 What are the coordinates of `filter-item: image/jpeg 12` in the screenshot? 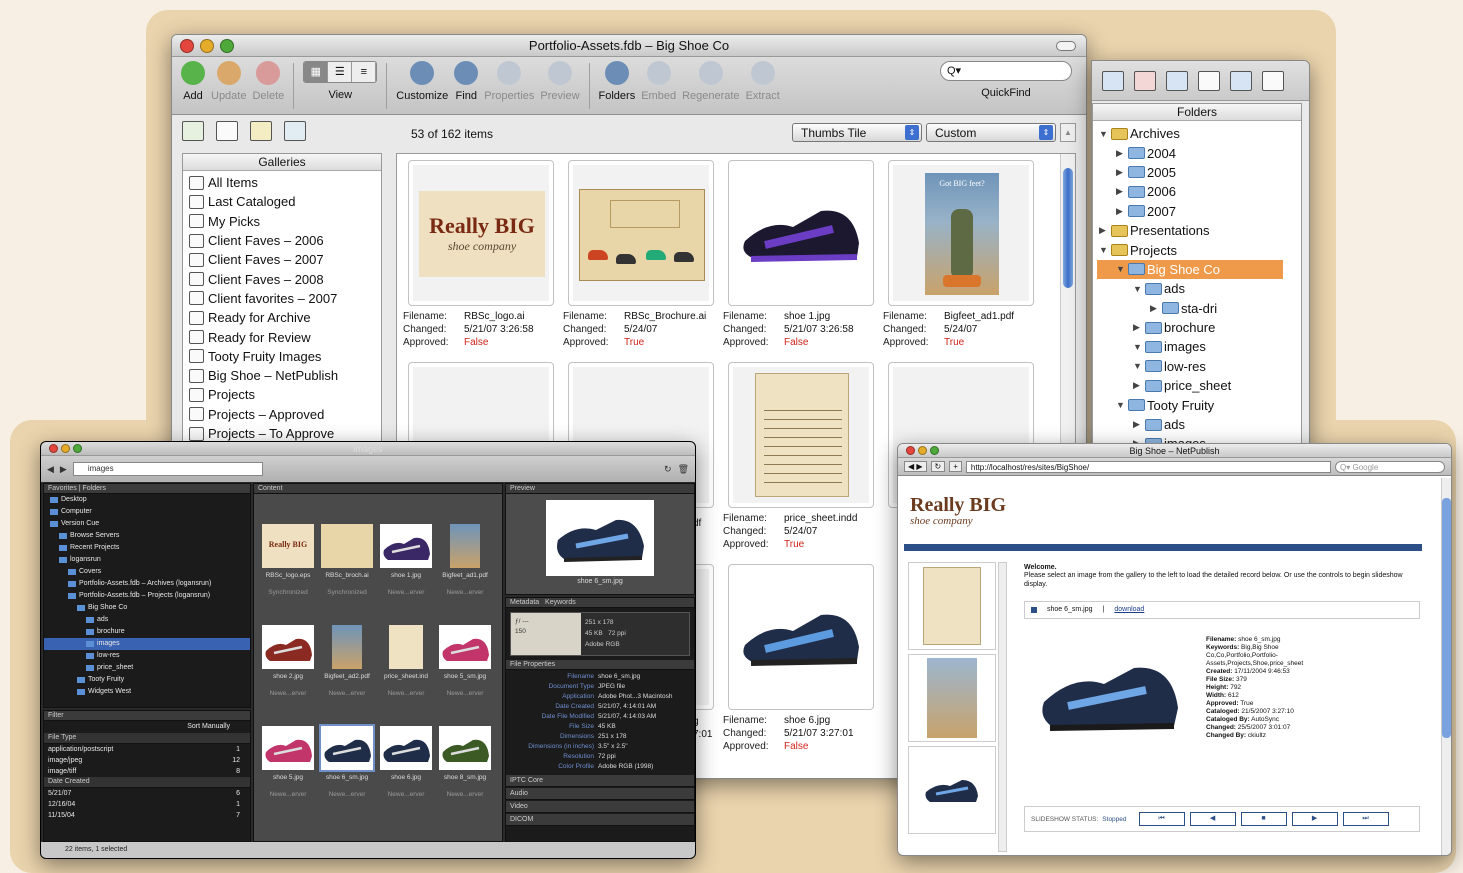 It's located at (147, 760).